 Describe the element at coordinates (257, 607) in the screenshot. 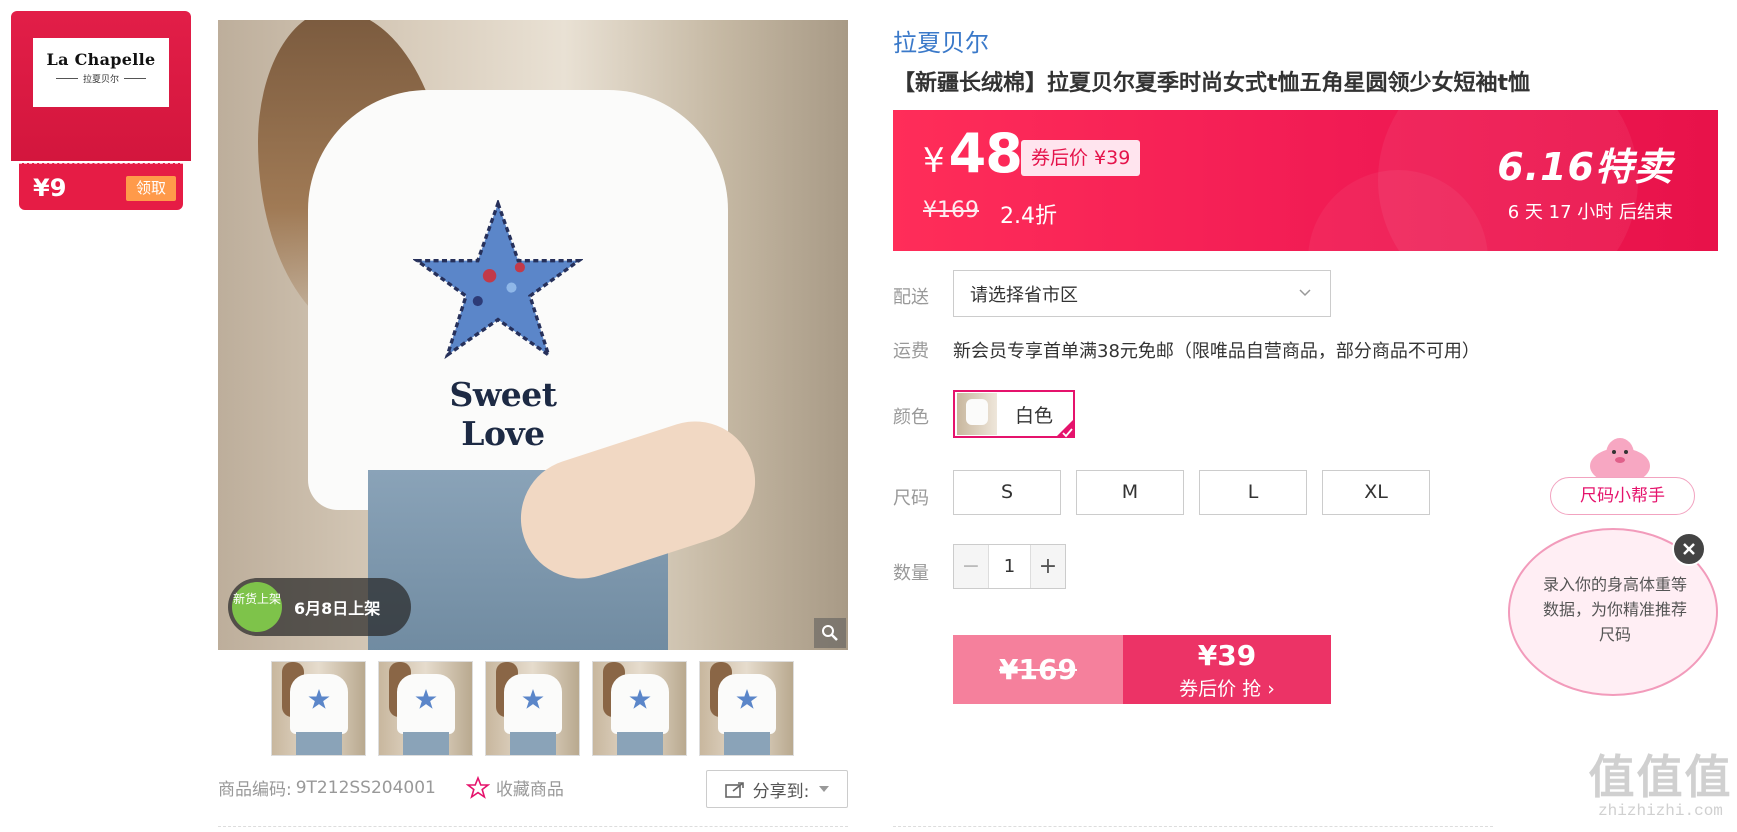

I see `new-arrival-icon: 新货上架` at that location.